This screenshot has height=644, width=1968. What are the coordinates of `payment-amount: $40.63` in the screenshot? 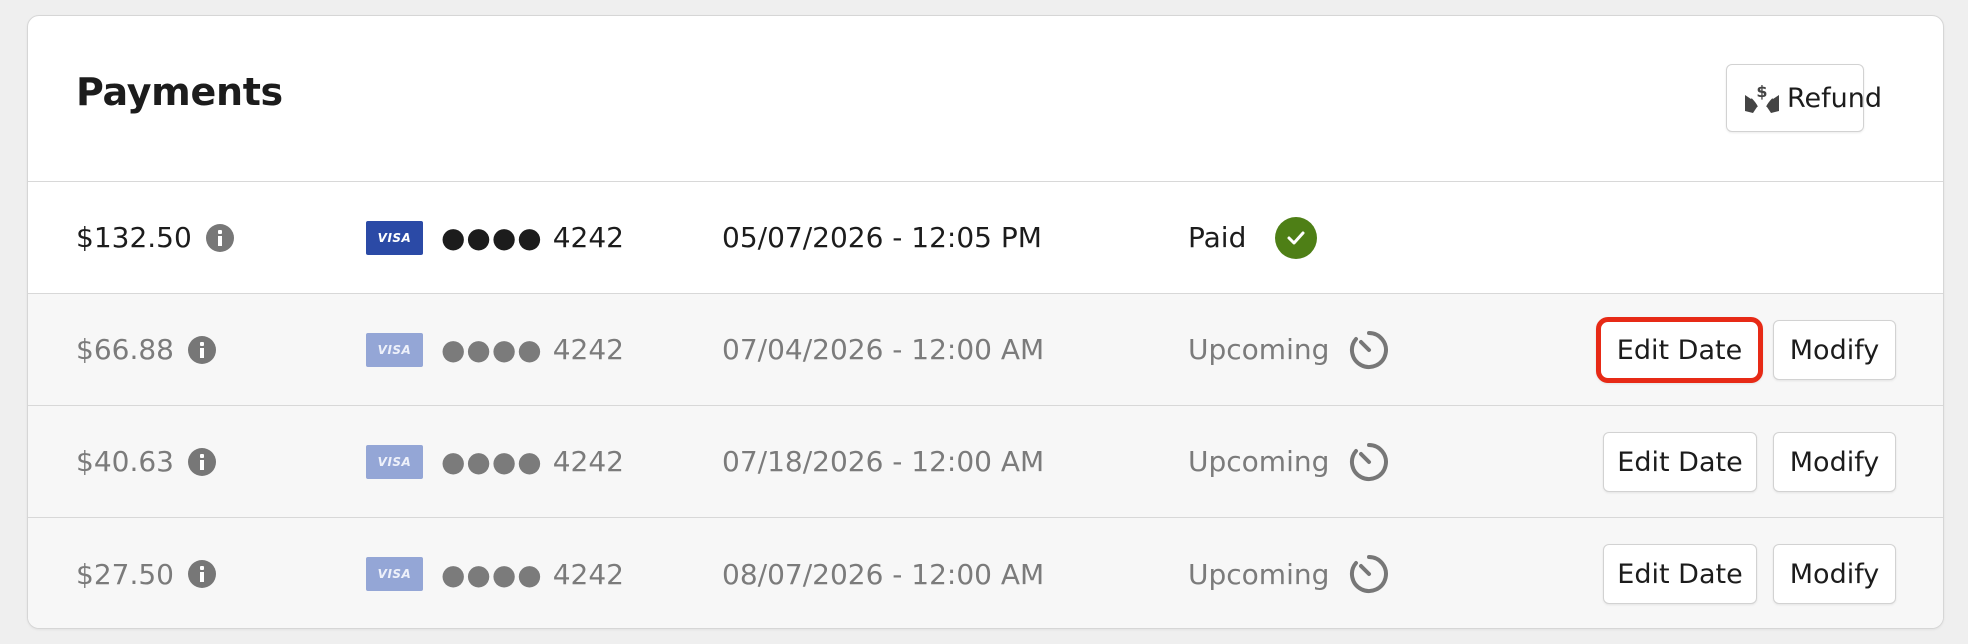 It's located at (146, 461).